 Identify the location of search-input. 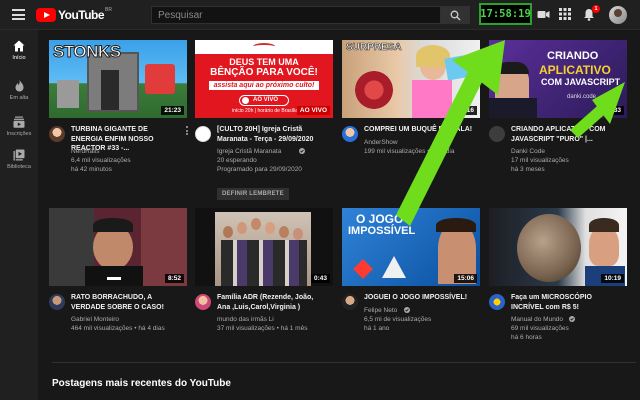
(296, 15).